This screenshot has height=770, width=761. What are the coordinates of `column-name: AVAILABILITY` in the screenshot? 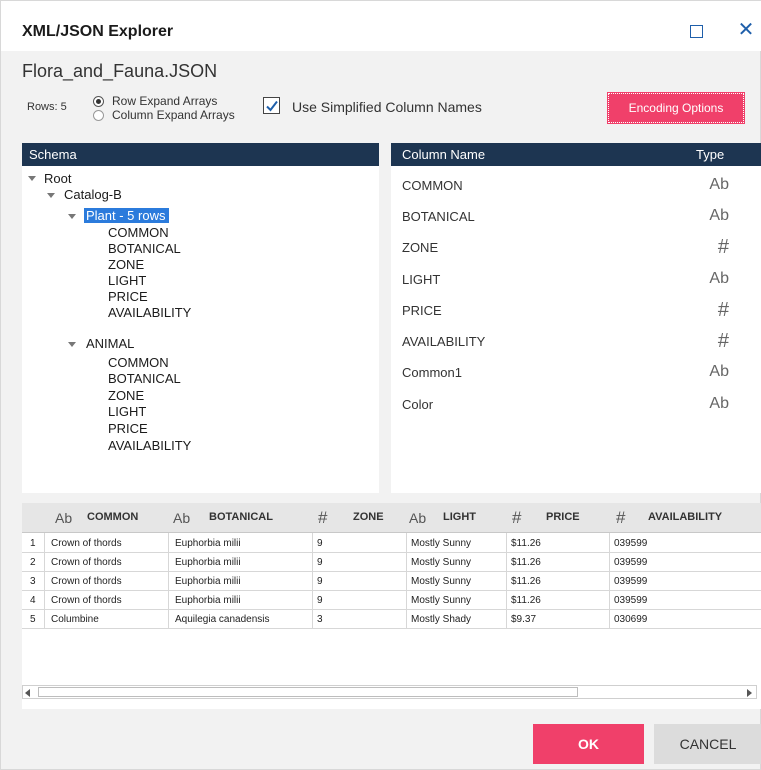 It's located at (443, 341).